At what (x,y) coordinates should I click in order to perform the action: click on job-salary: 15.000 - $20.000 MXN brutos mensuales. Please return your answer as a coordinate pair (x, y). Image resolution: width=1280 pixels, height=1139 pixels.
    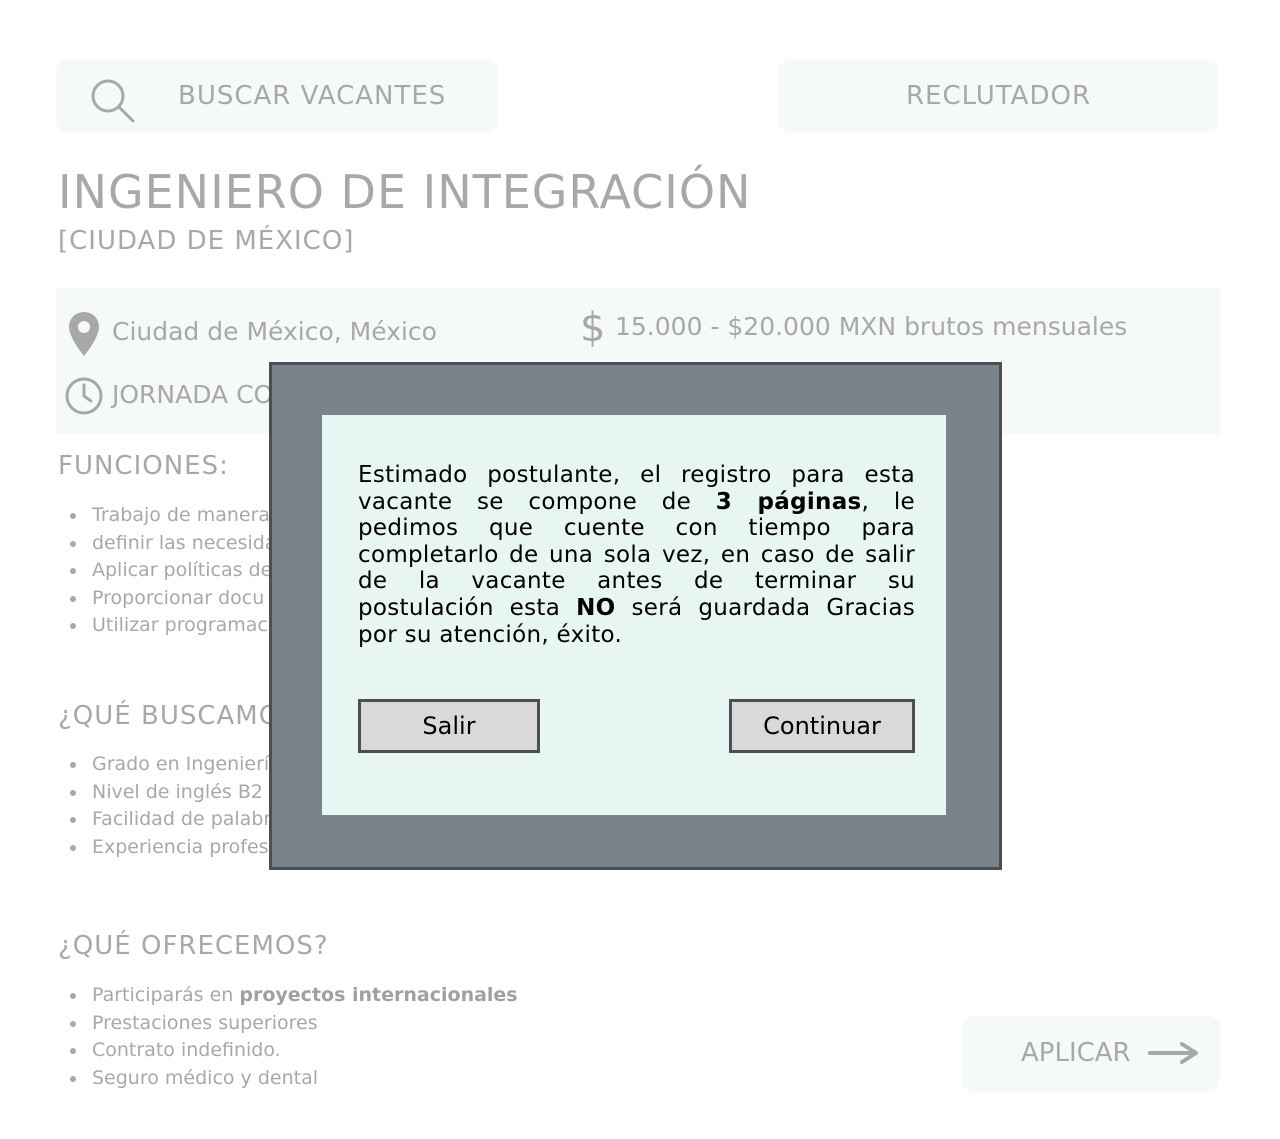
    Looking at the image, I should click on (871, 326).